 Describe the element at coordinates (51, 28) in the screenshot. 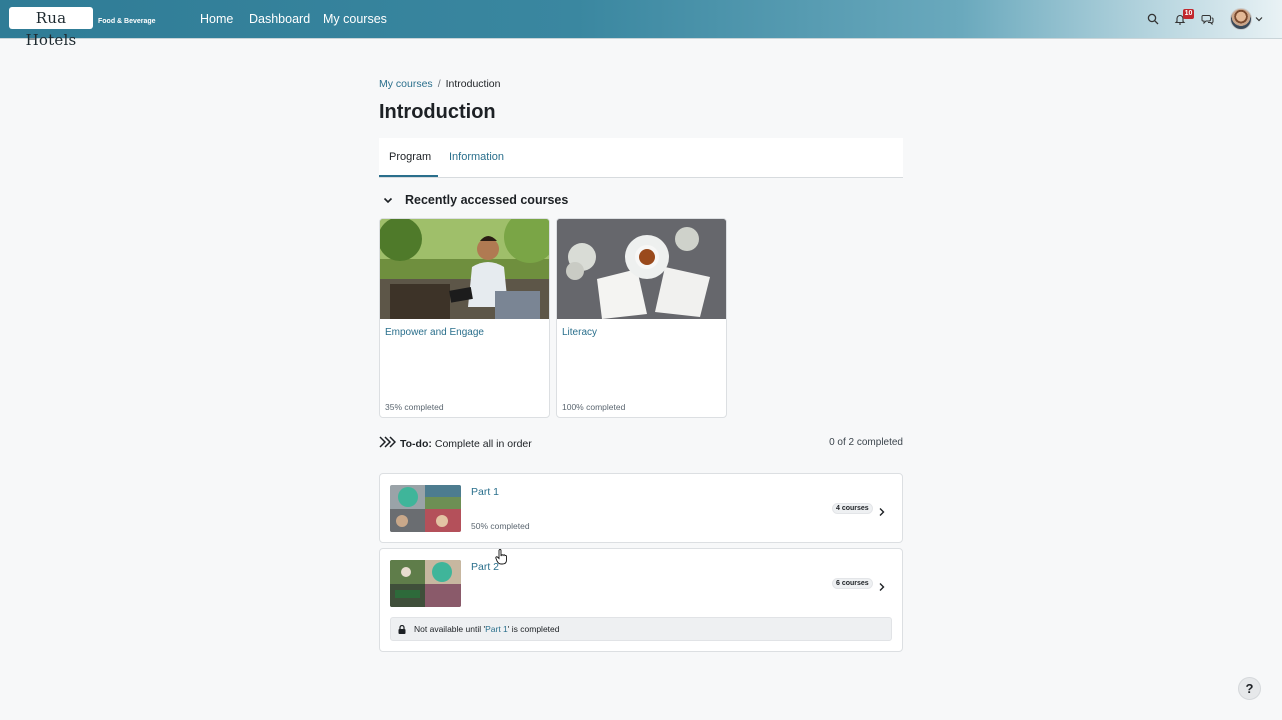

I see `logo: Rua Hotels` at that location.